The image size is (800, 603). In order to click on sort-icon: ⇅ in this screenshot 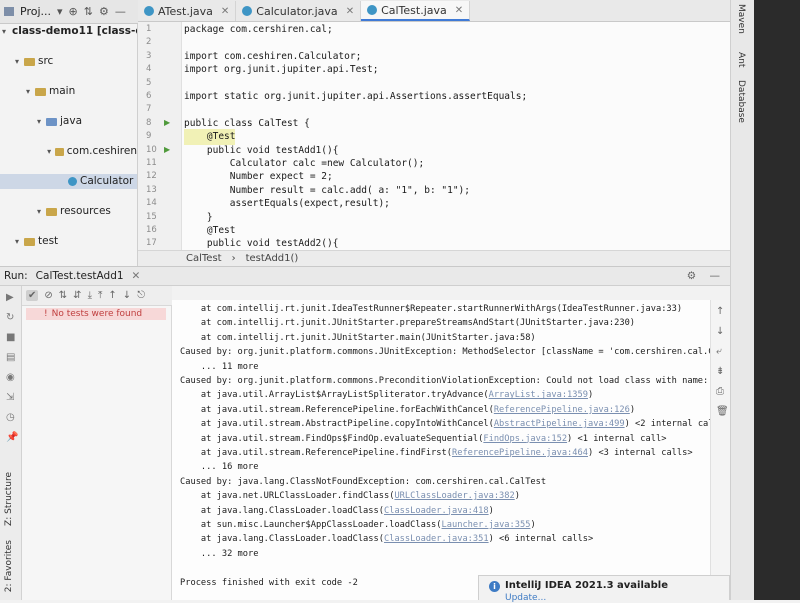, I will do `click(63, 295)`.